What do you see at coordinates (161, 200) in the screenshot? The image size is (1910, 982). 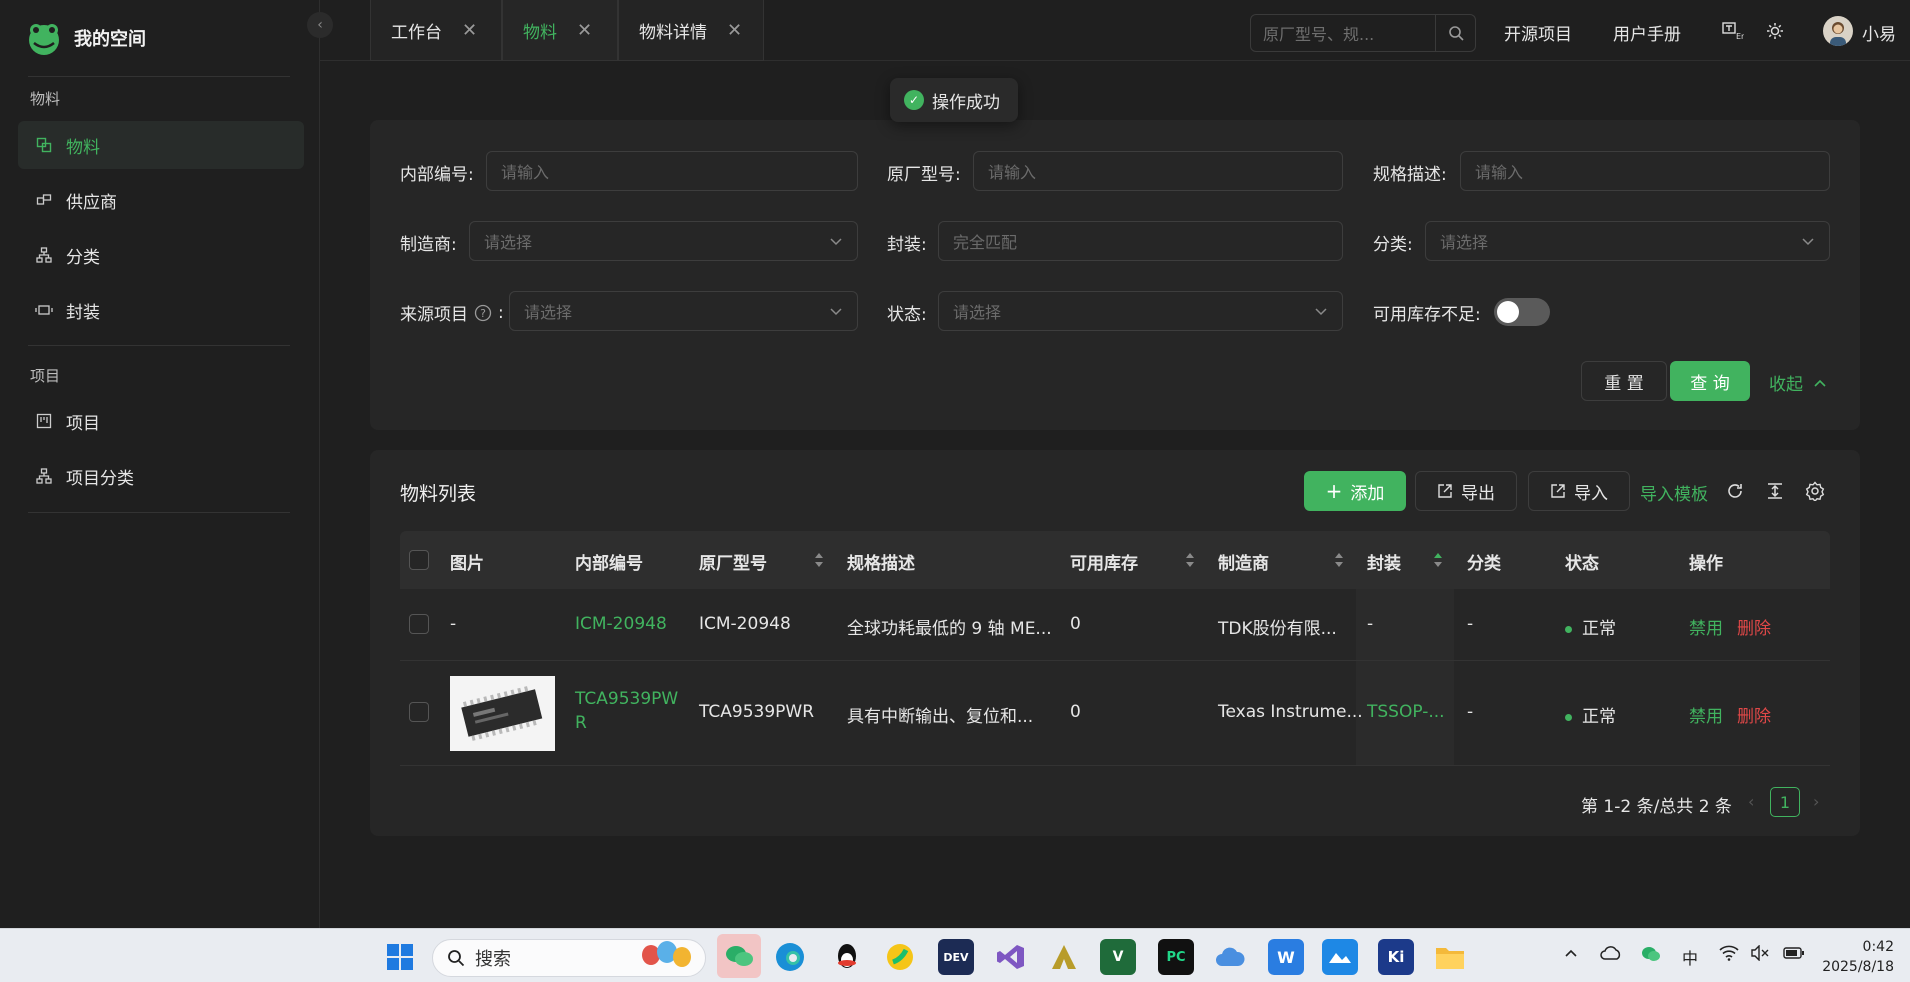 I see `sidebar-item-supplier: 供应商` at bounding box center [161, 200].